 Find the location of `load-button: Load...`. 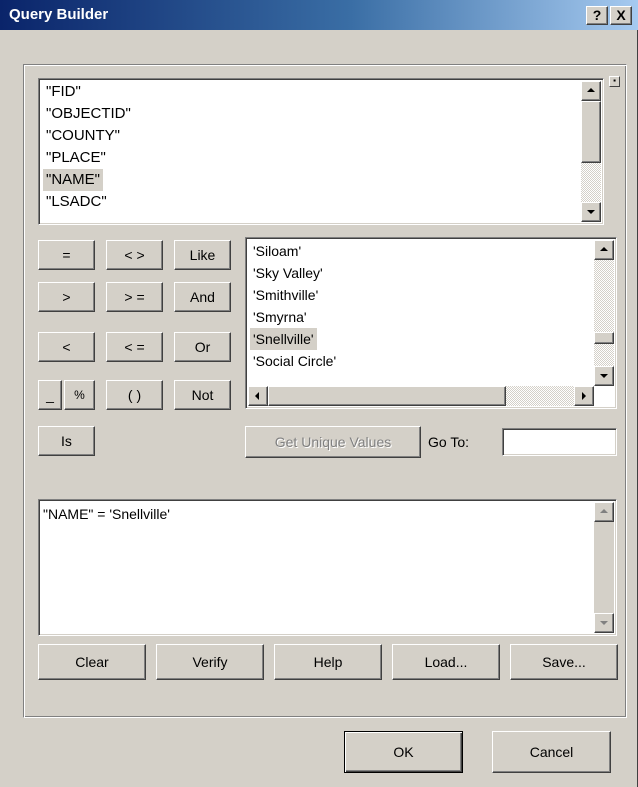

load-button: Load... is located at coordinates (446, 662).